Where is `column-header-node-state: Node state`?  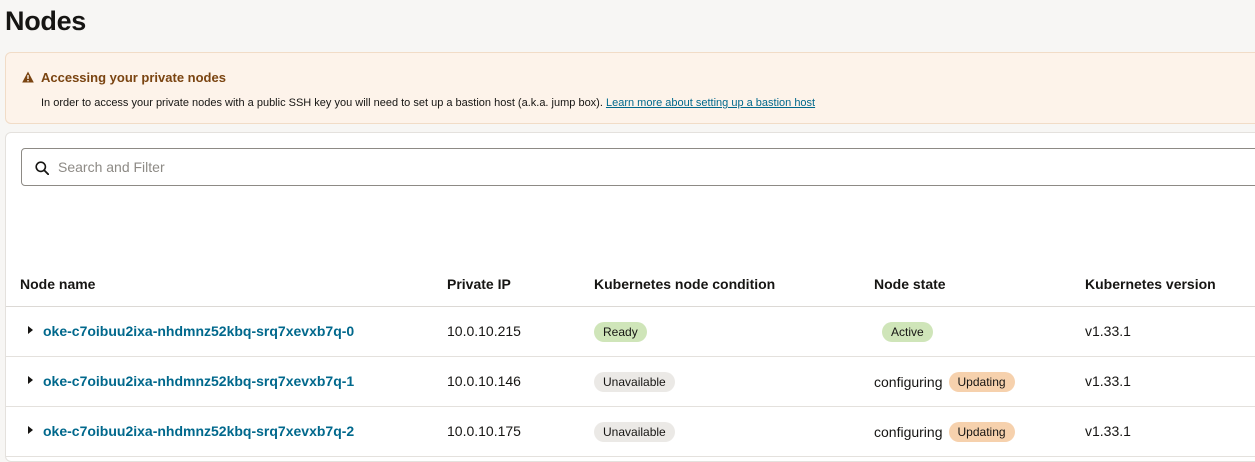
column-header-node-state: Node state is located at coordinates (910, 284).